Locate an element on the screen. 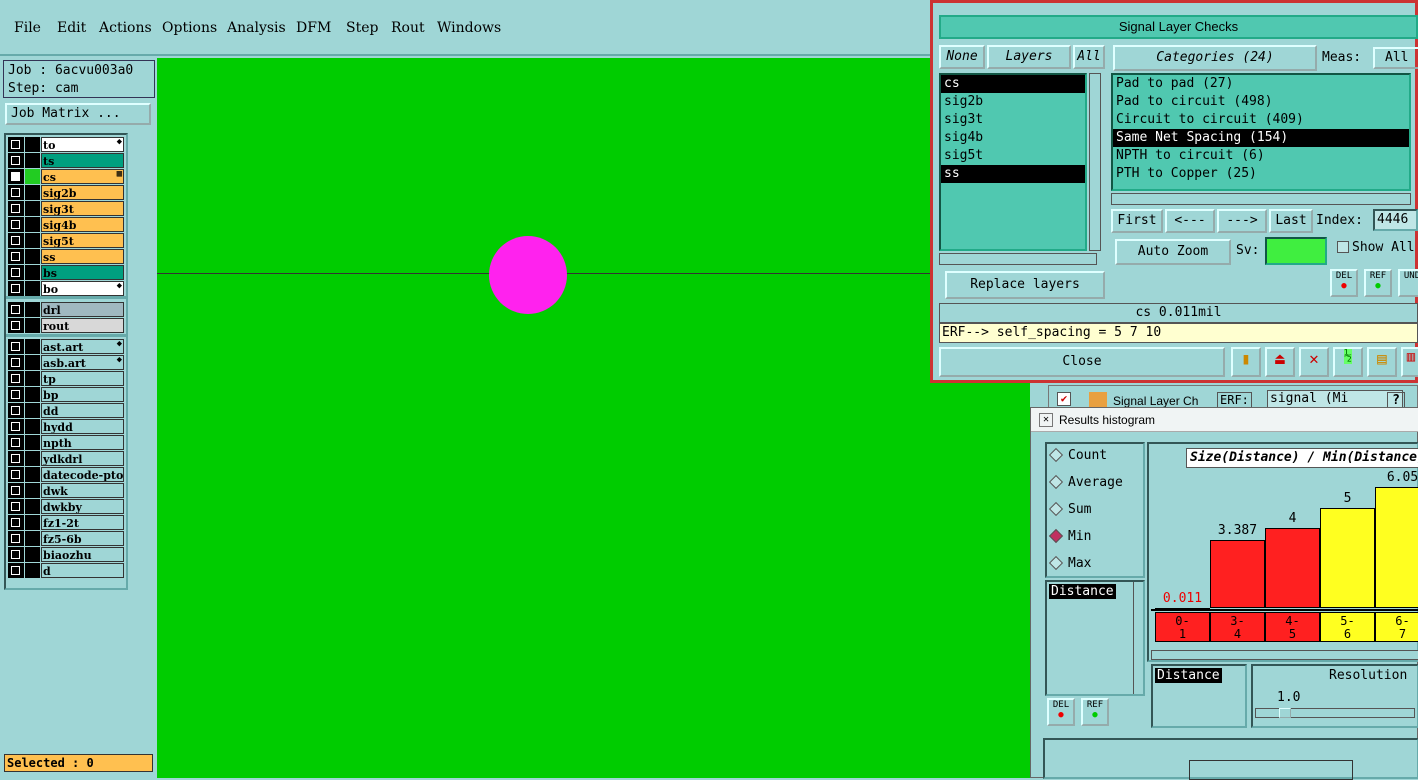 The width and height of the screenshot is (1418, 780). layer-row-hydd: hydd is located at coordinates (66, 426).